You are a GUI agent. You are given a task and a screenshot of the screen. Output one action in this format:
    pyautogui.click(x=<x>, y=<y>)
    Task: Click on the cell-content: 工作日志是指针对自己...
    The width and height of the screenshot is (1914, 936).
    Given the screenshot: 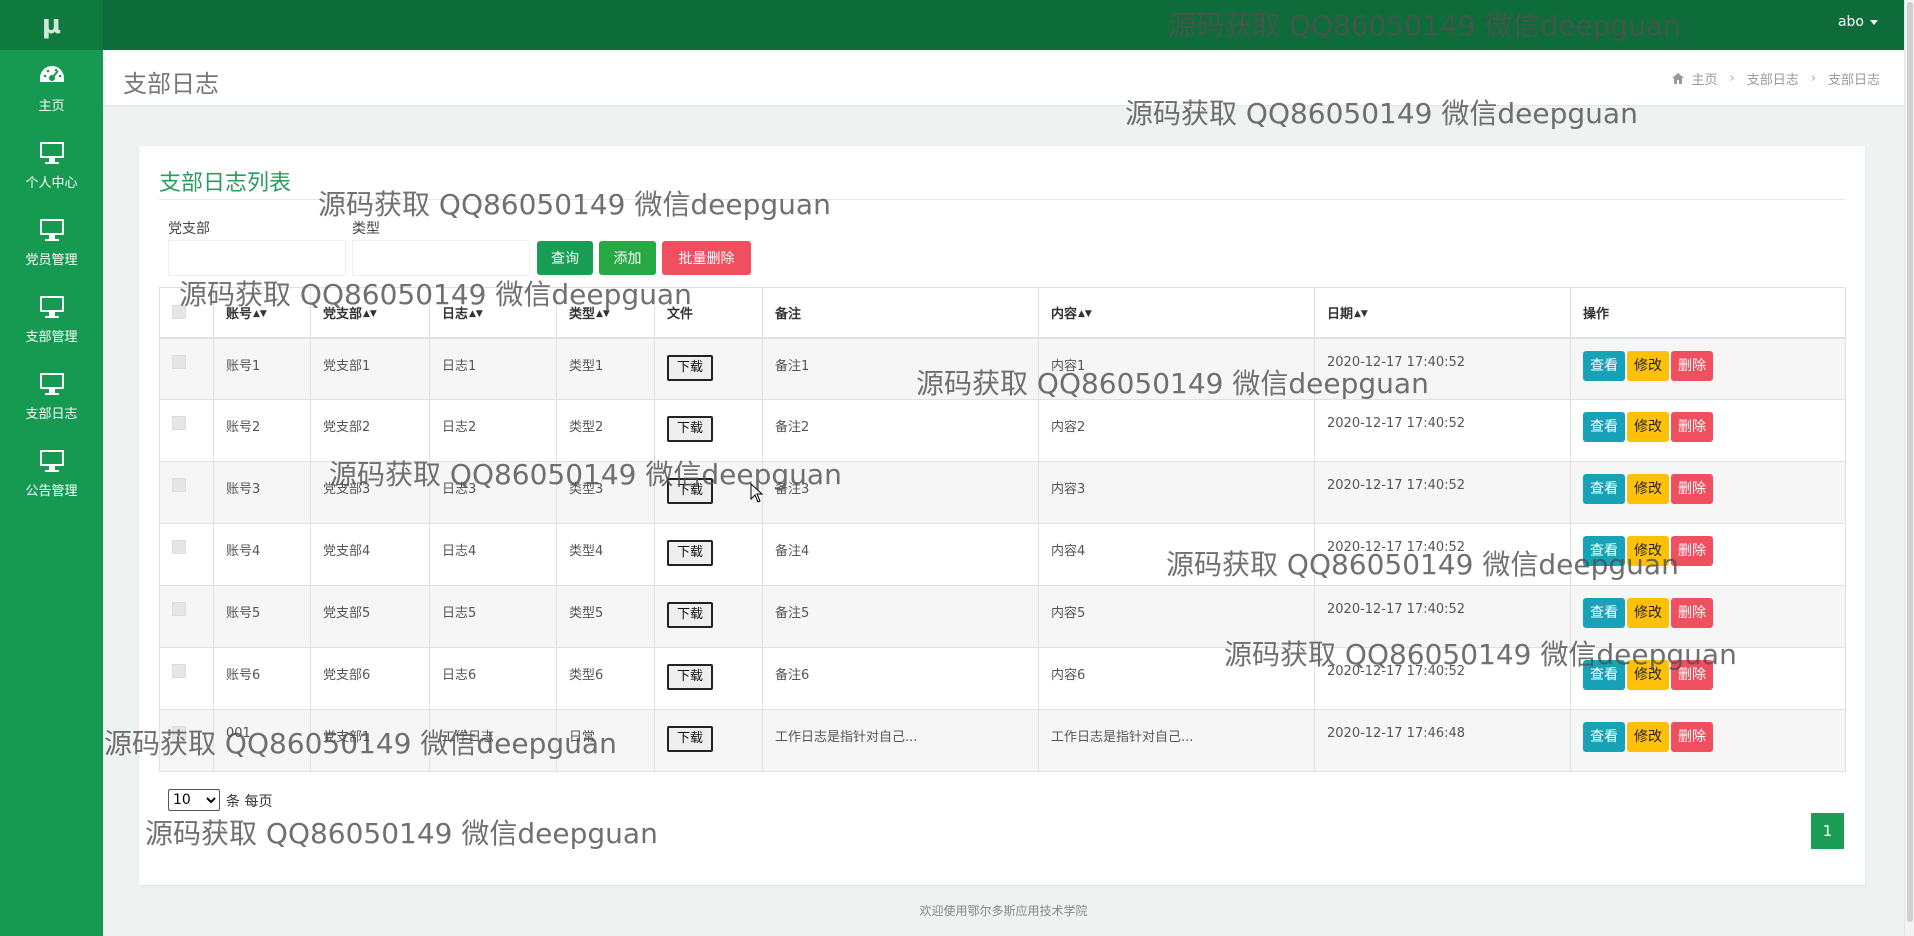 What is the action you would take?
    pyautogui.click(x=1176, y=740)
    